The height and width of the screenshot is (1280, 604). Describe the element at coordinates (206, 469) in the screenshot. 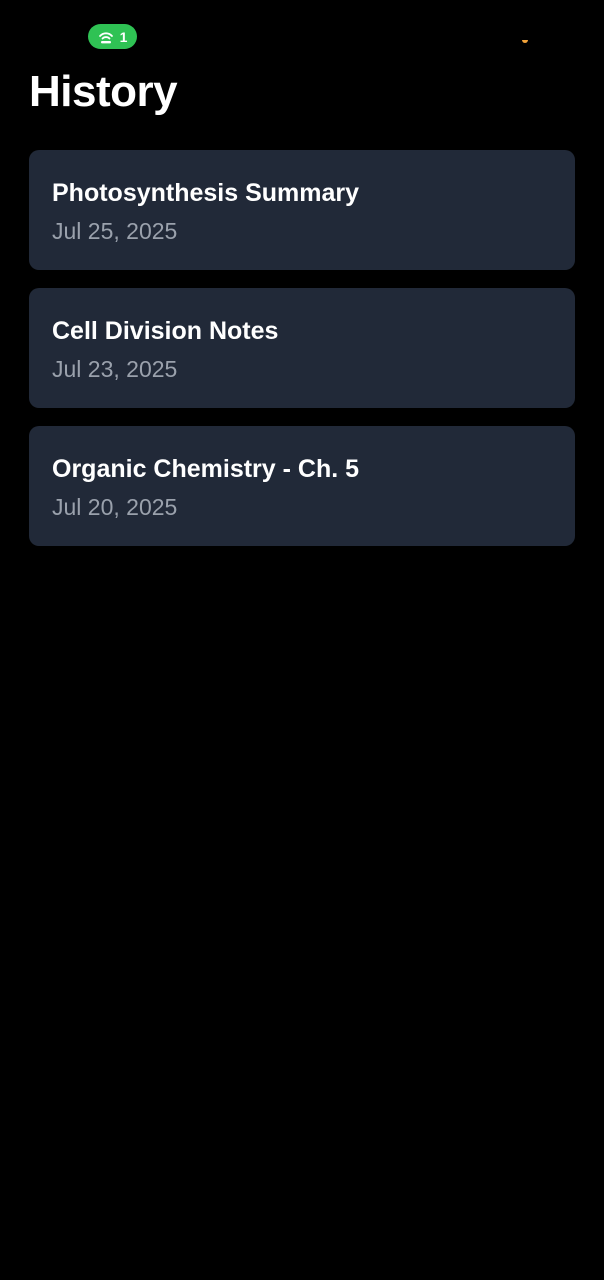

I see `history-item-title: Organic Chemistry - Ch. 5` at that location.